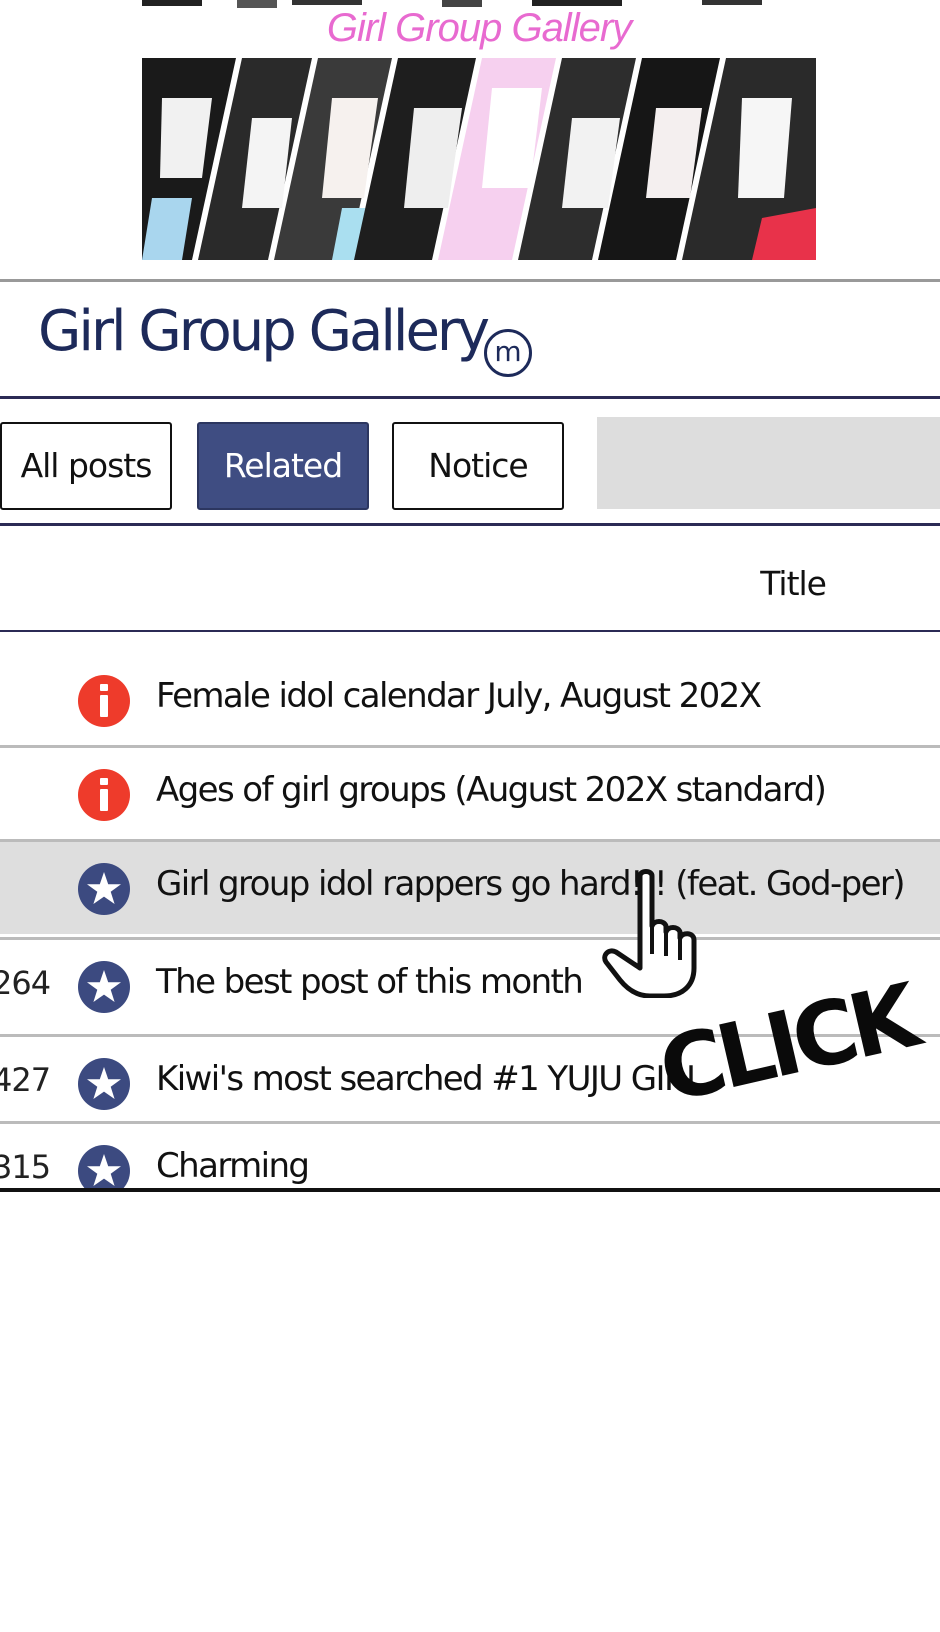 This screenshot has height=1632, width=940. What do you see at coordinates (478, 466) in the screenshot?
I see `tab-notice: Notice` at bounding box center [478, 466].